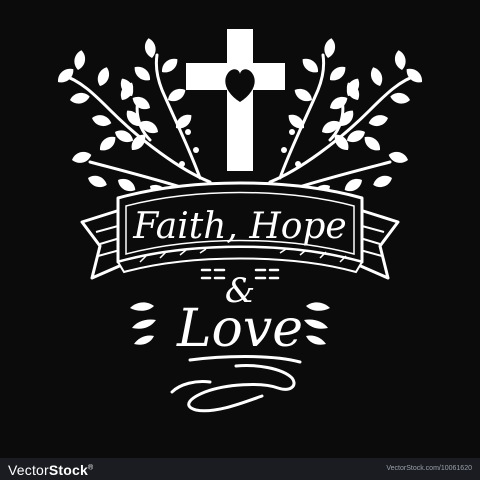  I want to click on brand-logo: VectorStock®, so click(50, 470).